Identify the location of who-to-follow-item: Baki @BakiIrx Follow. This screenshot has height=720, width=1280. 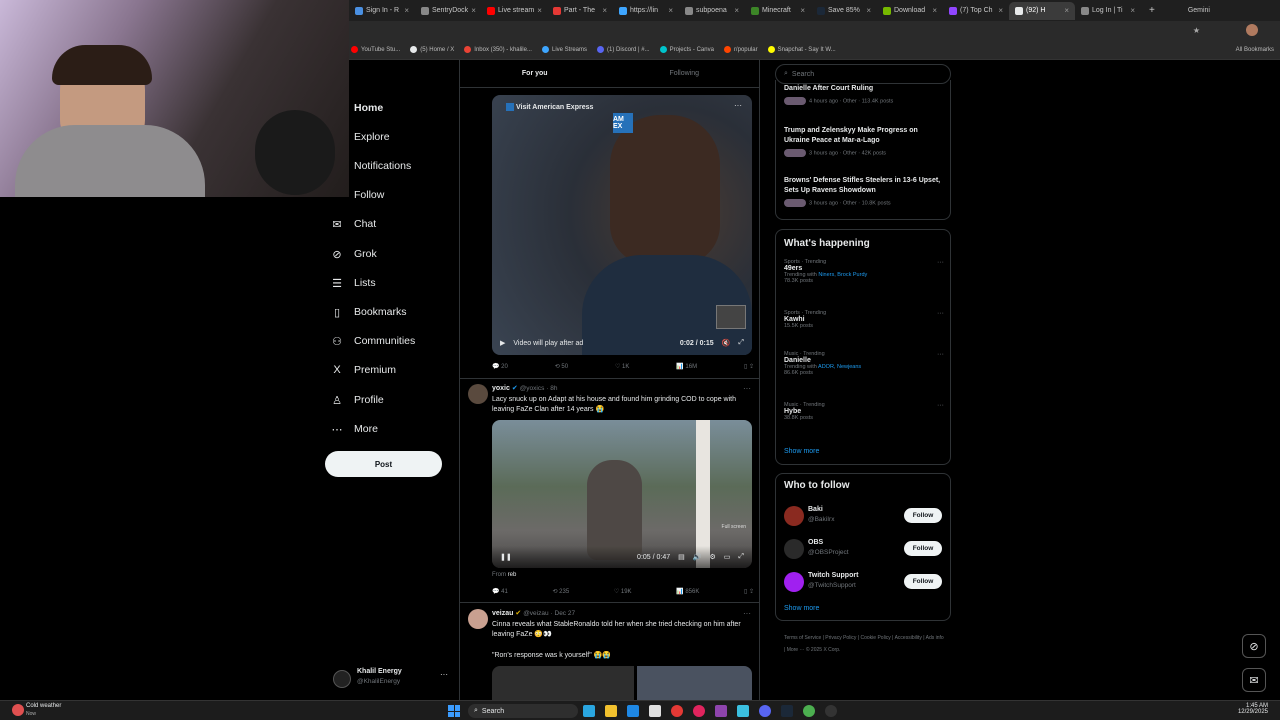
(863, 518).